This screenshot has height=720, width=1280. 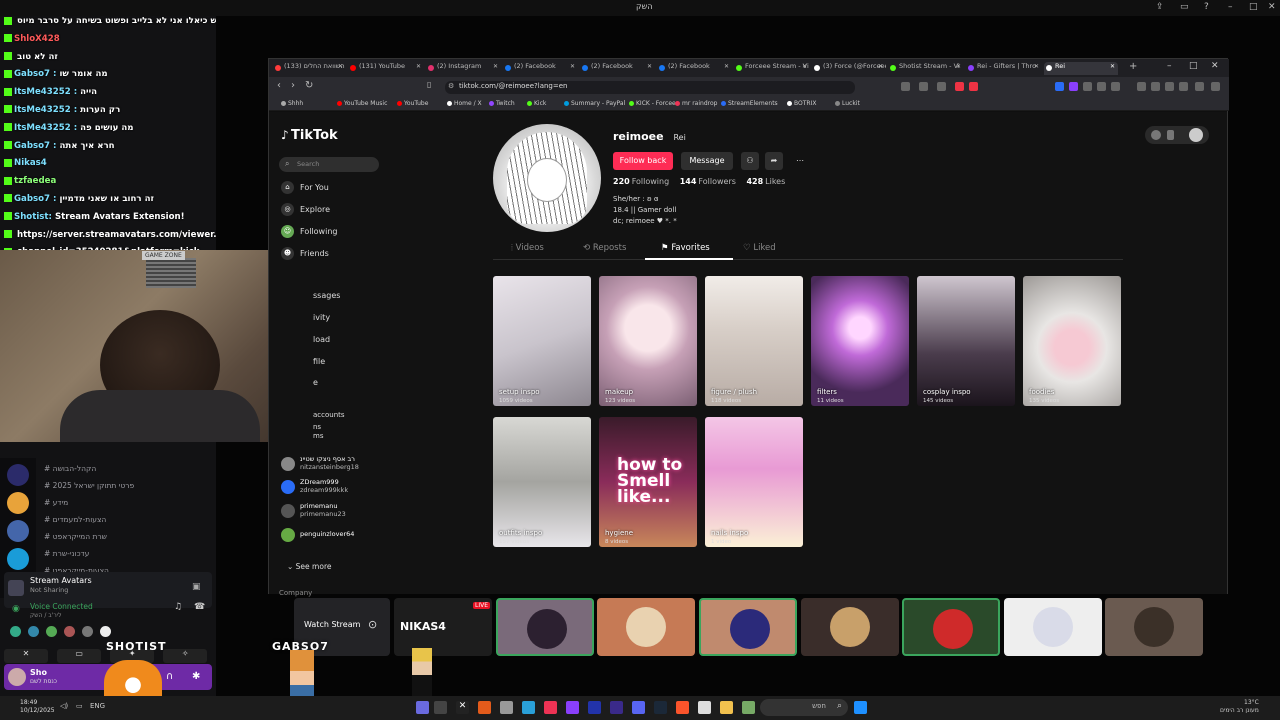 I want to click on chat-username: Gabso7 :, so click(x=35, y=146).